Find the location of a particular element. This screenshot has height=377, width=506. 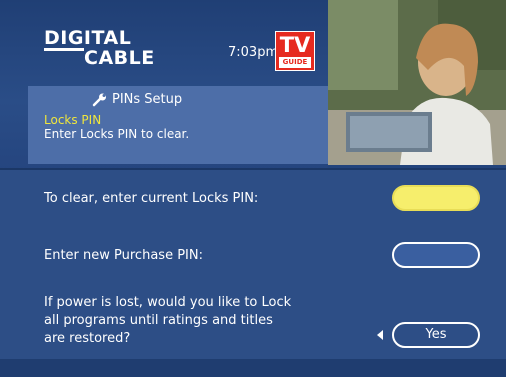

lock-option-value: Yes is located at coordinates (436, 334).